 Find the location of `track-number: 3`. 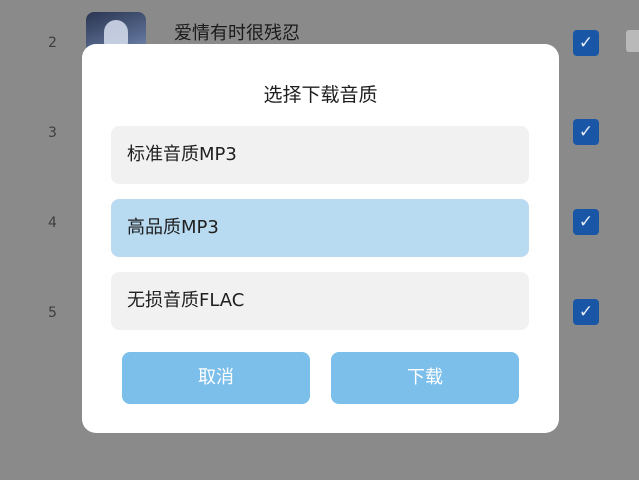

track-number: 3 is located at coordinates (52, 133).